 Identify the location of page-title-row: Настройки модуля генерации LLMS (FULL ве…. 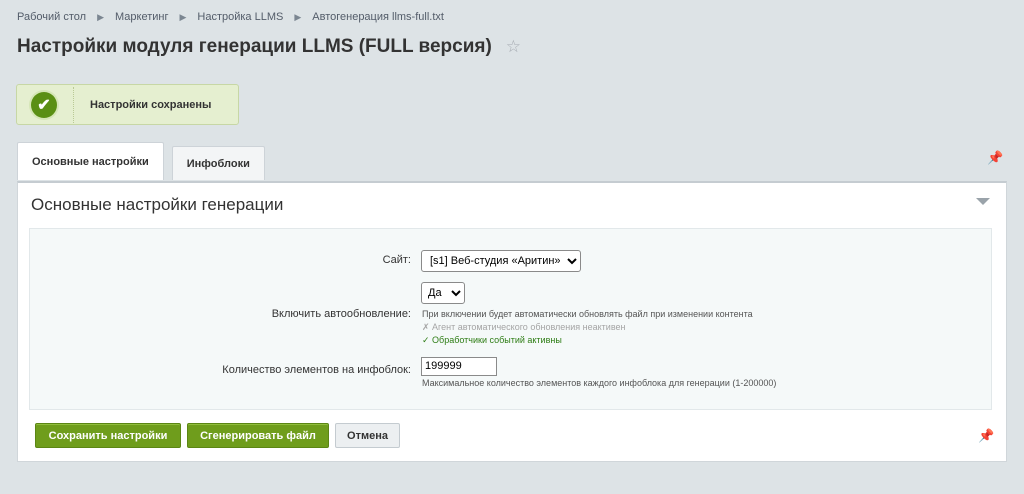
(269, 47).